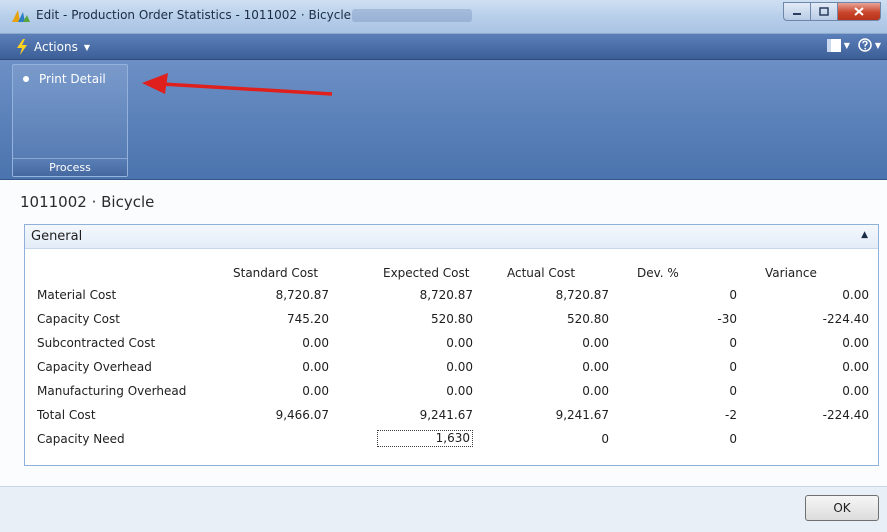  I want to click on row-label: Subcontracted Cost, so click(96, 343).